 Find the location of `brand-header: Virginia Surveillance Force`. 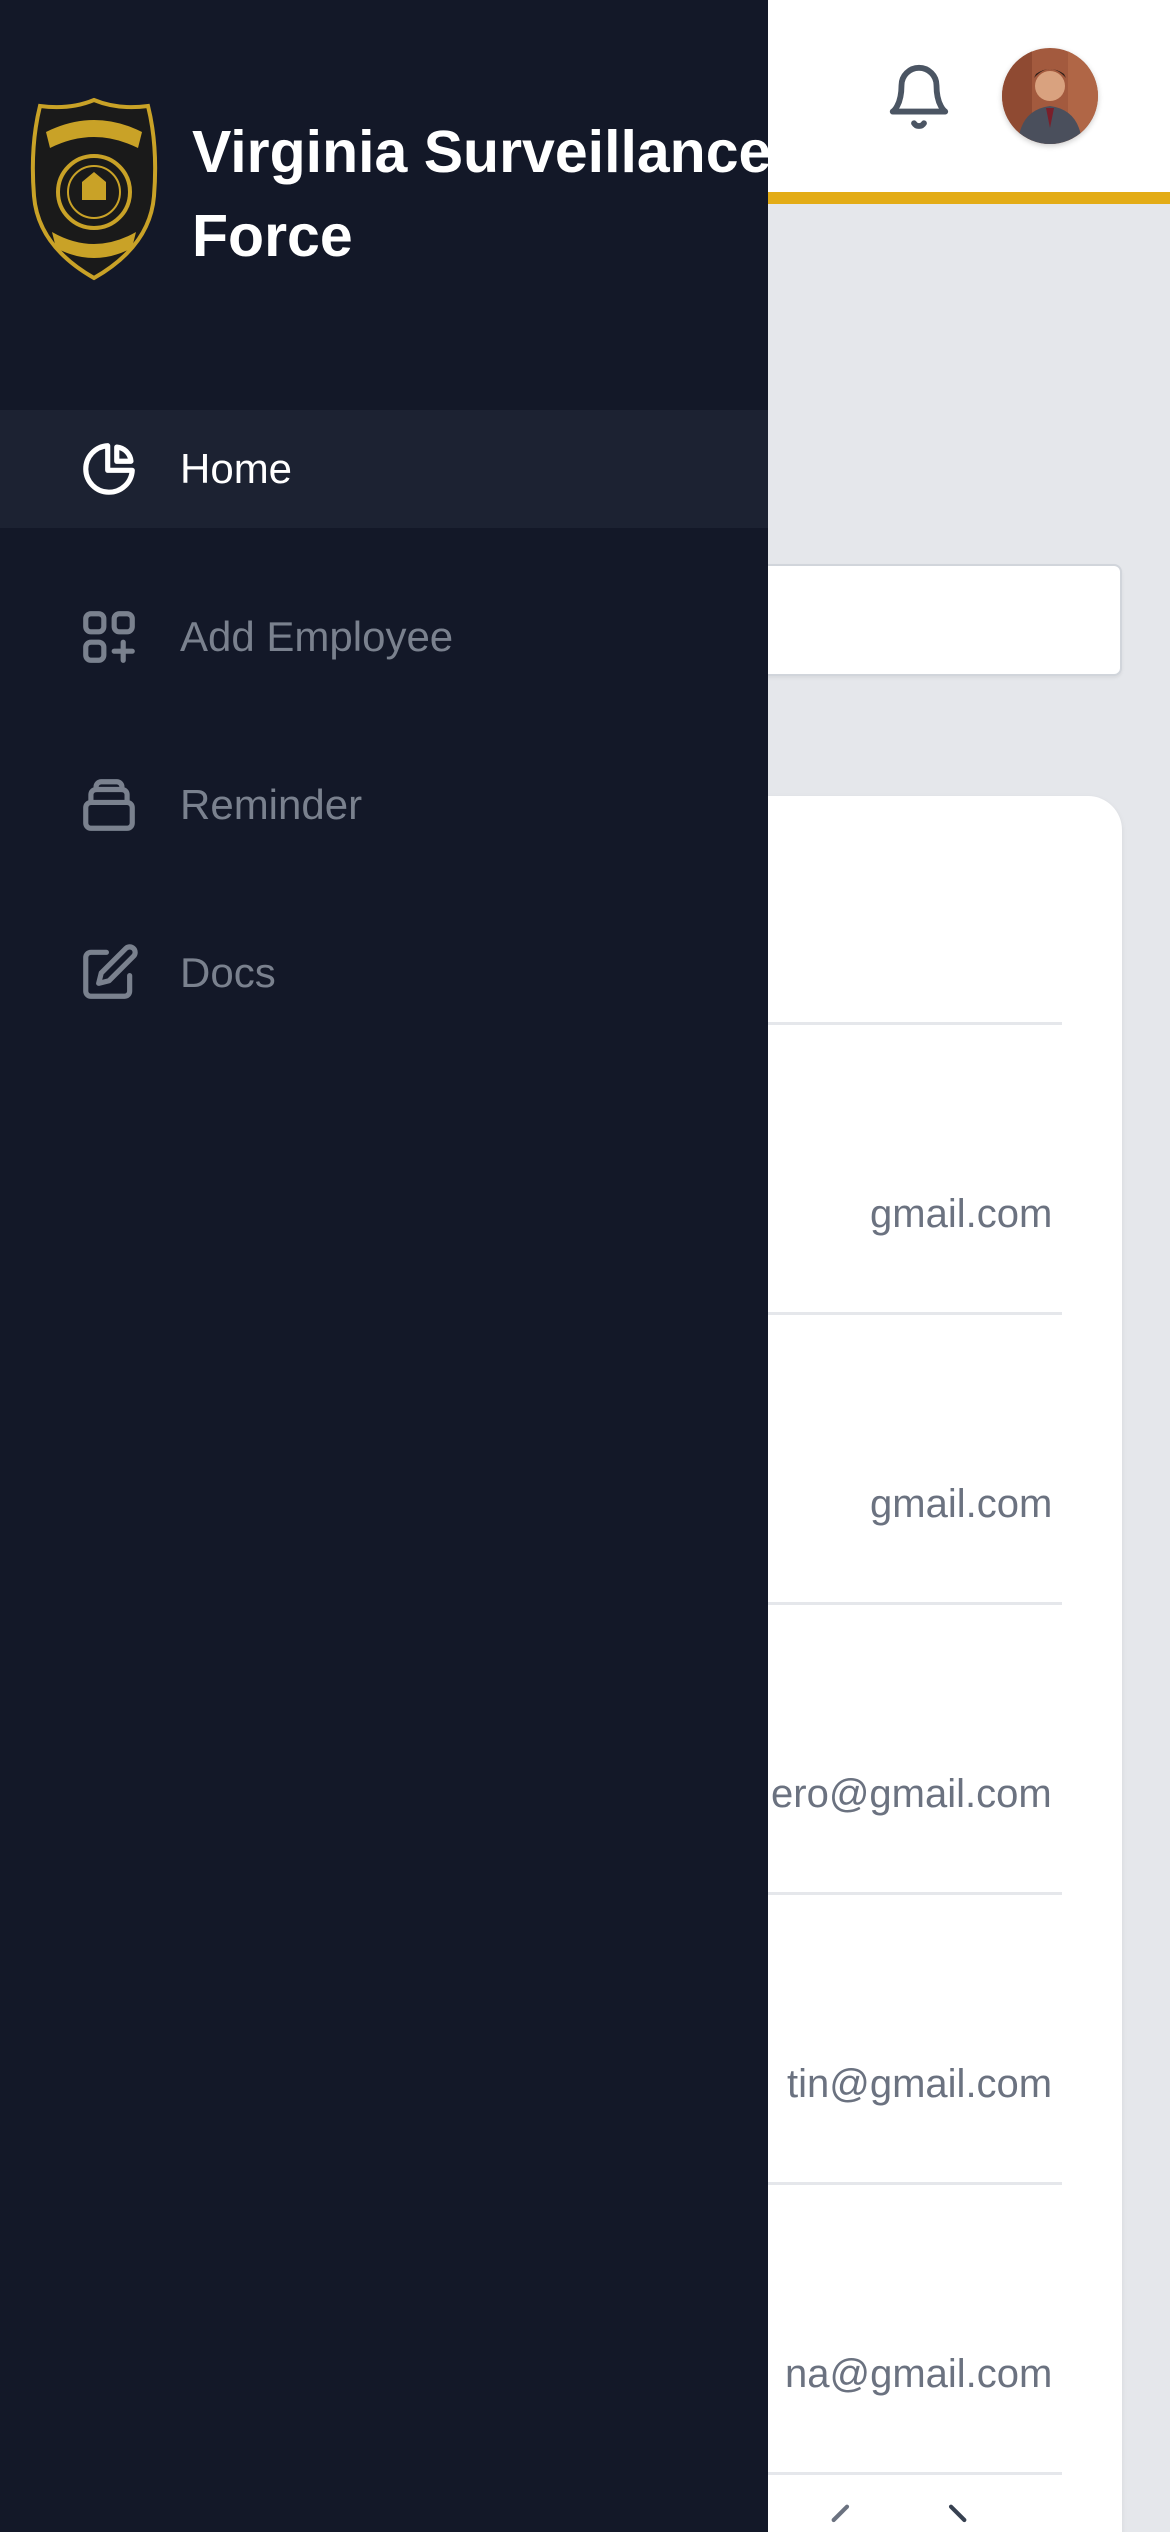

brand-header: Virginia Surveillance Force is located at coordinates (398, 191).